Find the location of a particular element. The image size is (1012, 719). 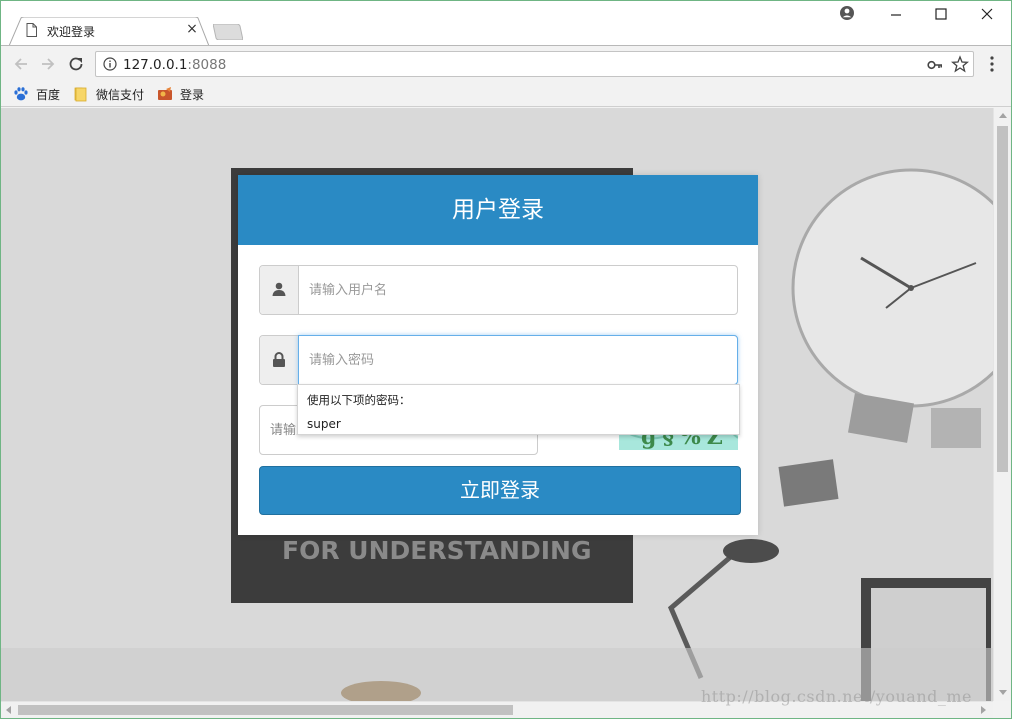

scroll-down-icon is located at coordinates (1003, 692).